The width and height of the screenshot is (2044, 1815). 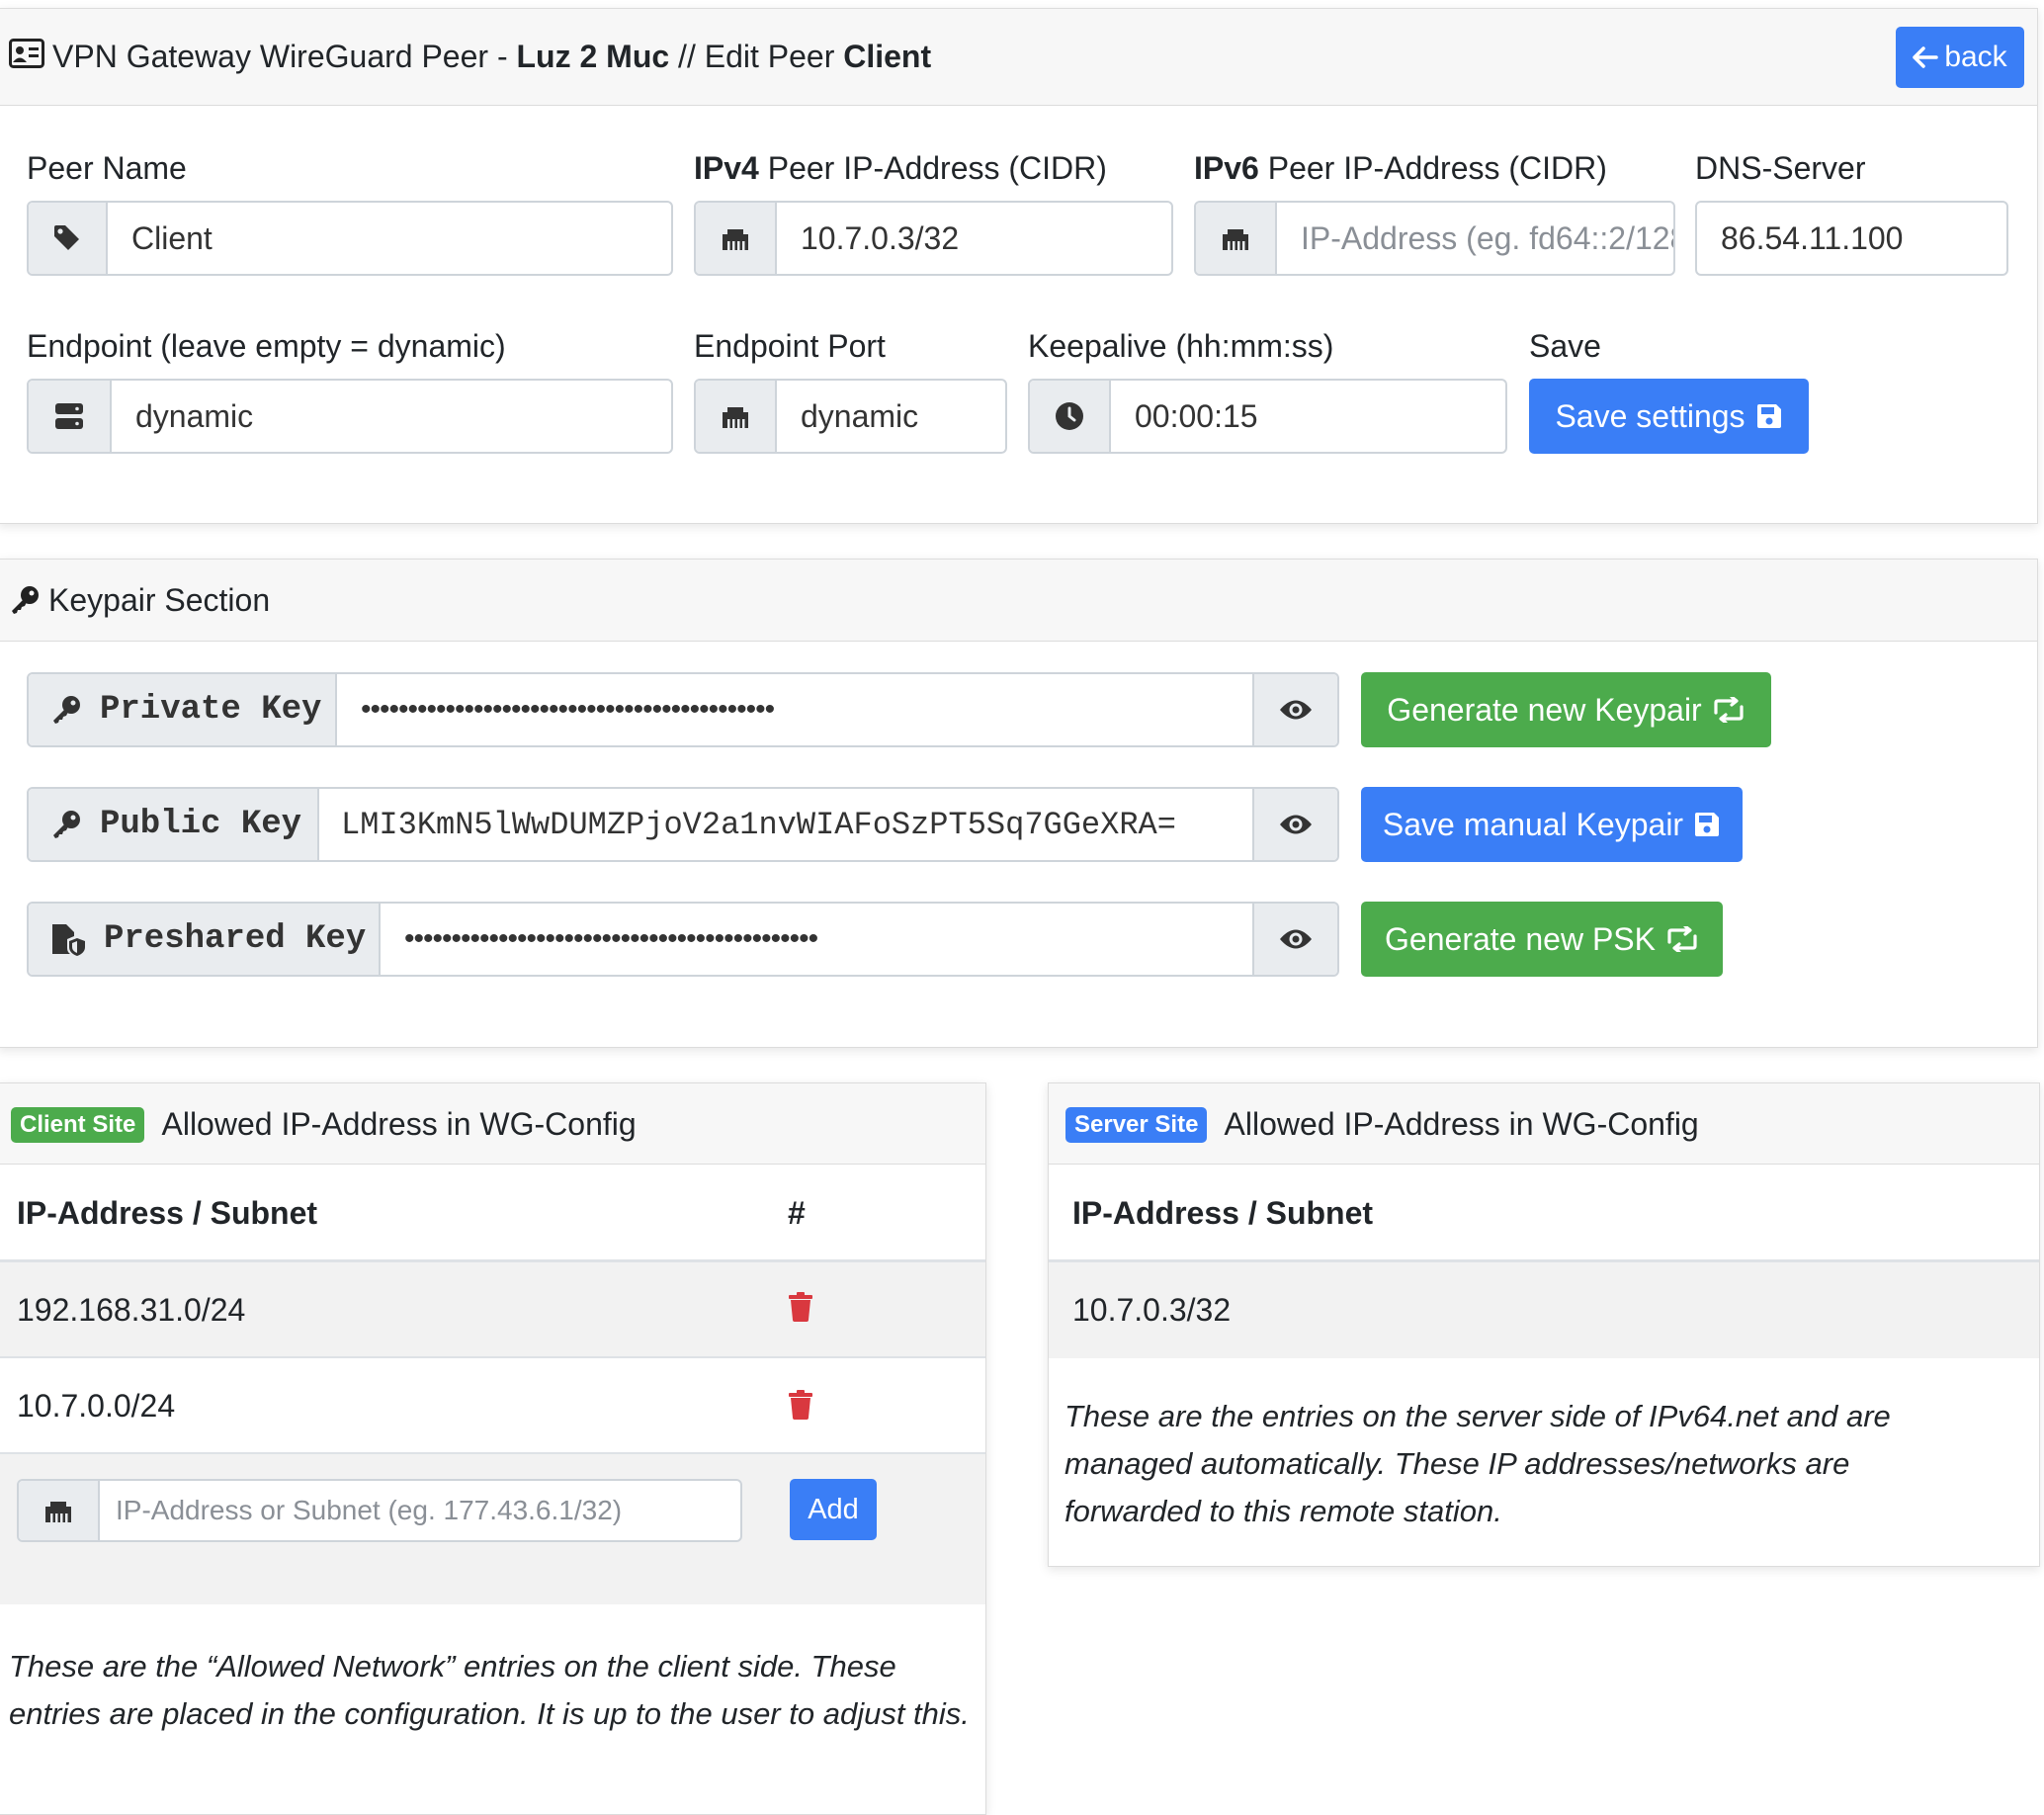 I want to click on client-row-address: 192.168.31.0/24, so click(x=131, y=1310).